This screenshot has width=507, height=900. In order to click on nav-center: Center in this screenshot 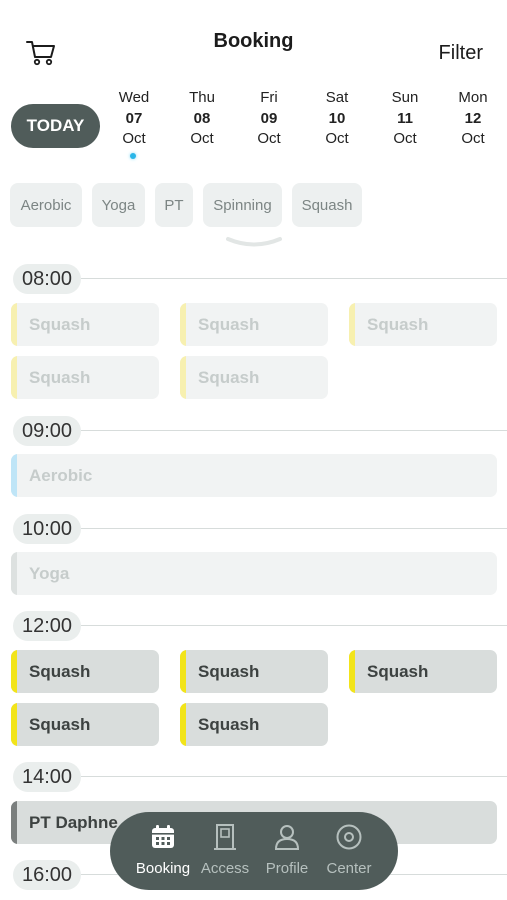, I will do `click(349, 851)`.